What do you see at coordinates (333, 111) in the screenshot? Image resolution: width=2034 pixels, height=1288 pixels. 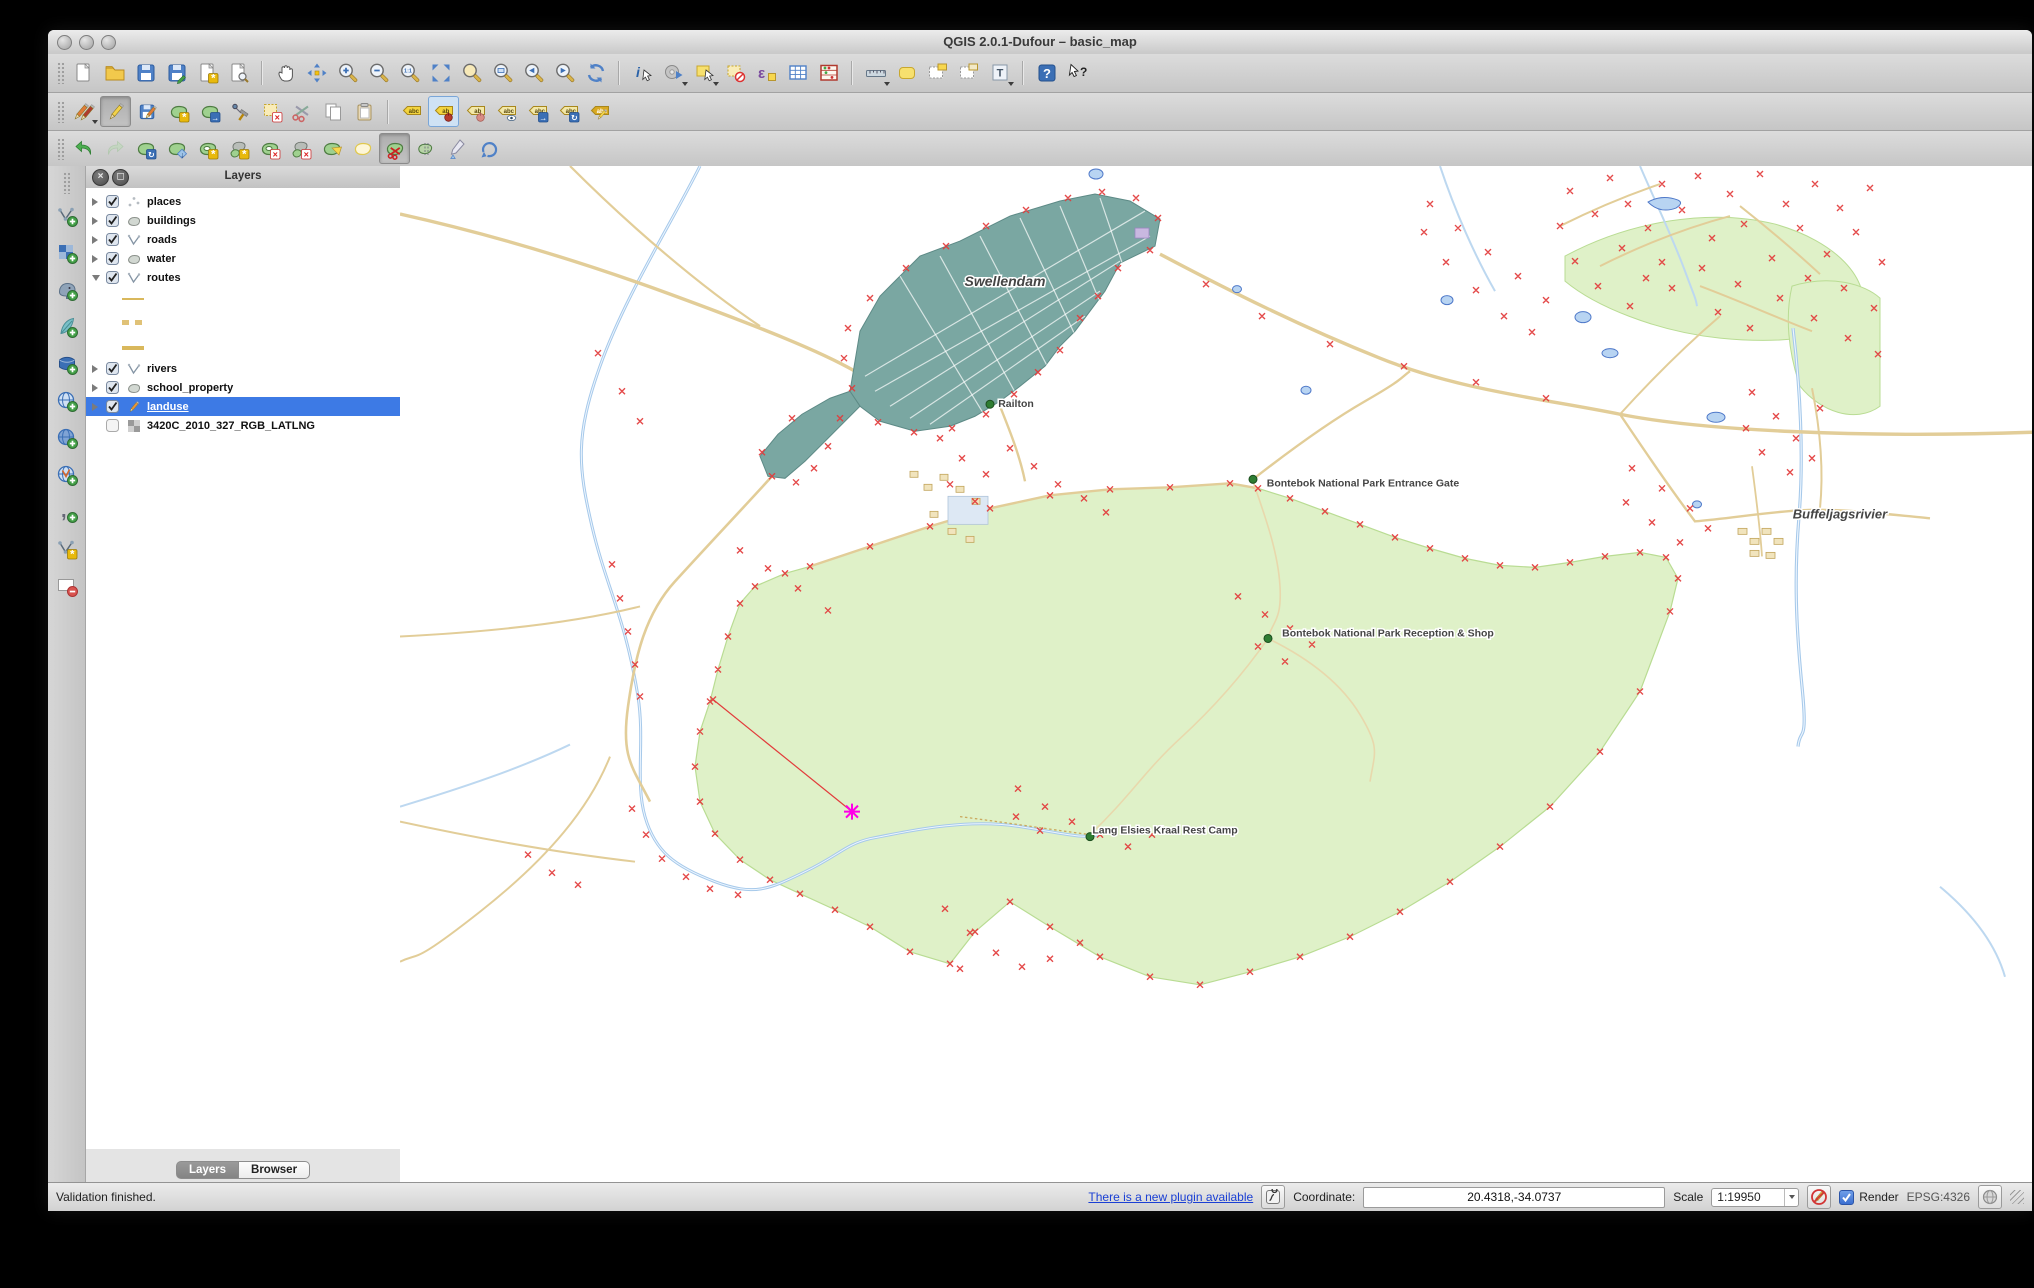 I see `copy-features-button` at bounding box center [333, 111].